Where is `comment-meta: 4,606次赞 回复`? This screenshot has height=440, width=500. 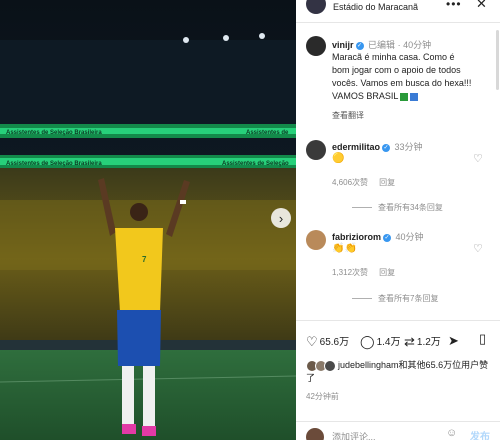
comment-meta: 4,606次赞 回复 is located at coordinates (363, 182).